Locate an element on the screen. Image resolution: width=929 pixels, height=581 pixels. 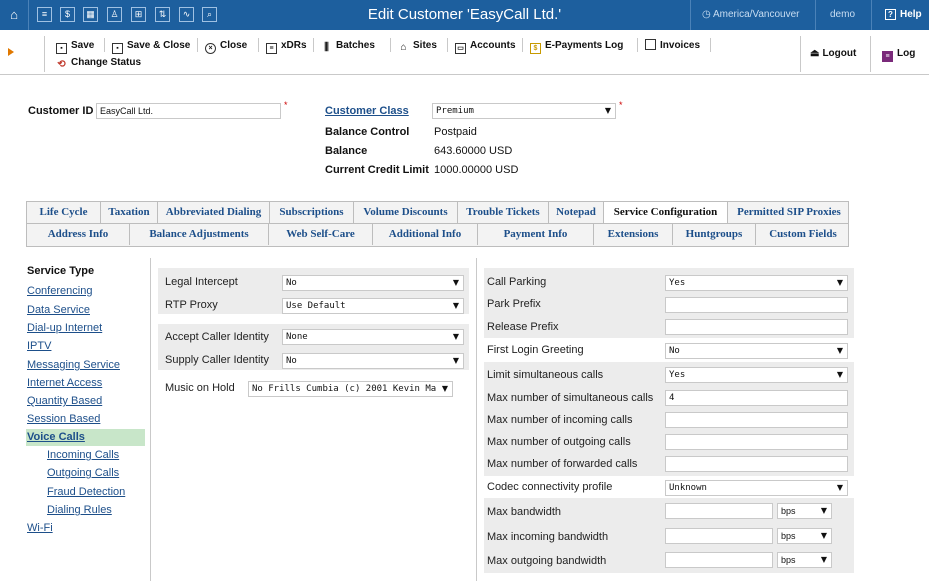
max-bandwidth-input is located at coordinates (719, 511).